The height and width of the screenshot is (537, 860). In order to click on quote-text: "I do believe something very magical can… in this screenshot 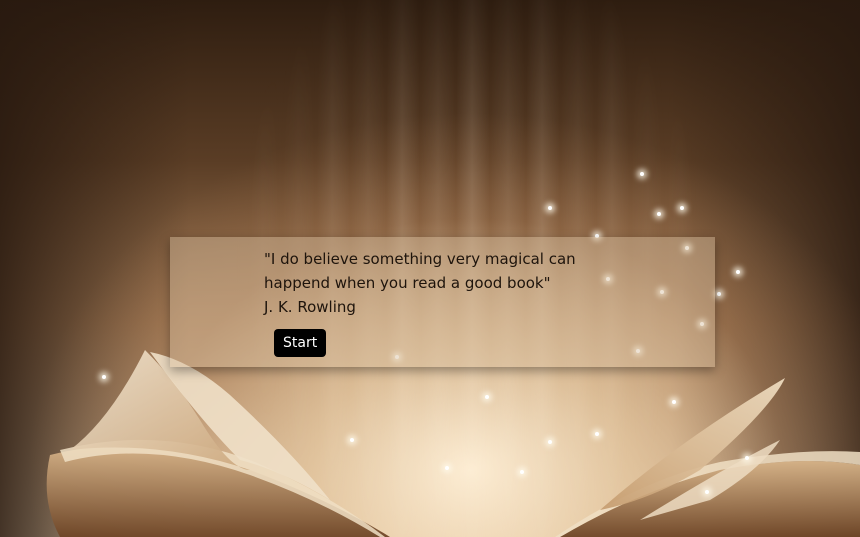, I will do `click(420, 271)`.